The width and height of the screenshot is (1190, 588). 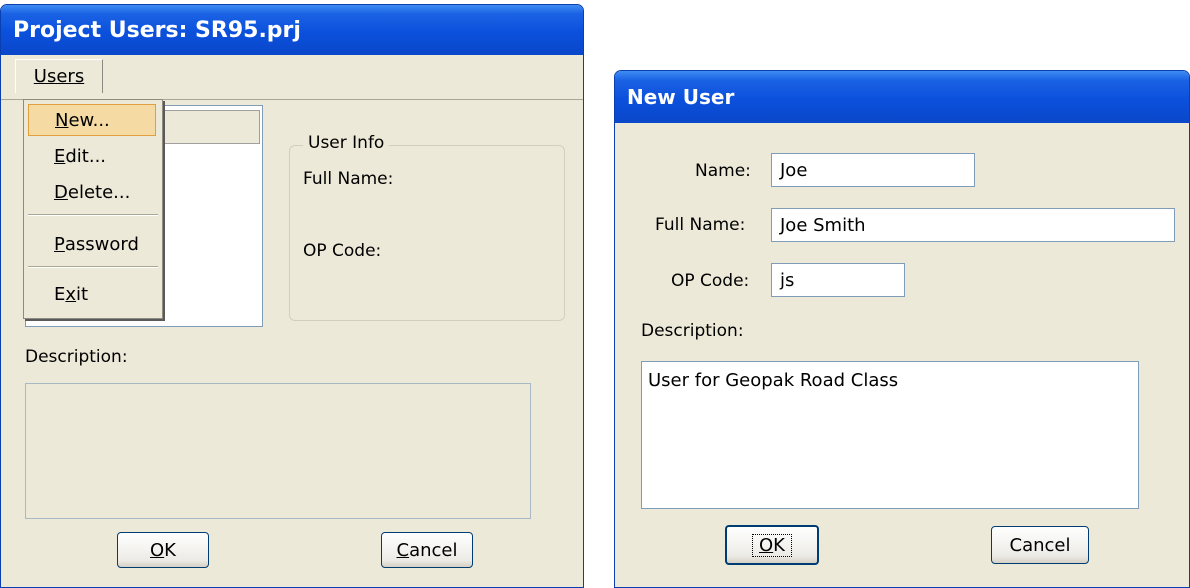 What do you see at coordinates (157, 30) in the screenshot?
I see `window-title: Project Users: SR95.prj` at bounding box center [157, 30].